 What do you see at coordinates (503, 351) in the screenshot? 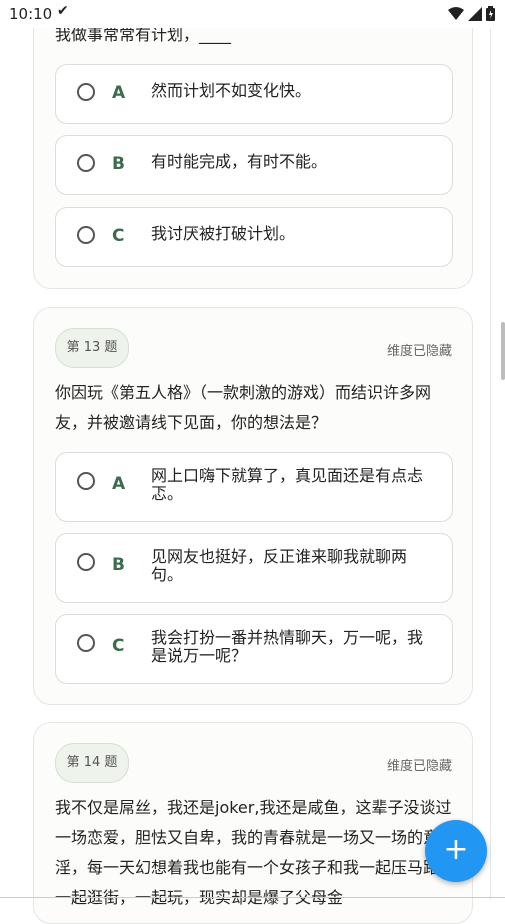
I see `scrollbar` at bounding box center [503, 351].